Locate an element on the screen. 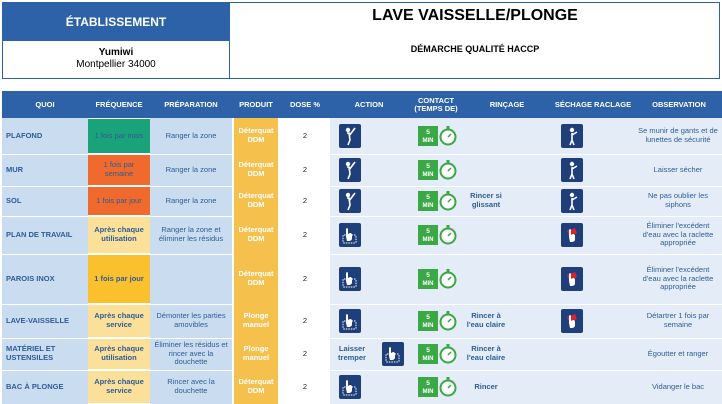 This screenshot has width=722, height=404. row-label: SOL is located at coordinates (14, 200).